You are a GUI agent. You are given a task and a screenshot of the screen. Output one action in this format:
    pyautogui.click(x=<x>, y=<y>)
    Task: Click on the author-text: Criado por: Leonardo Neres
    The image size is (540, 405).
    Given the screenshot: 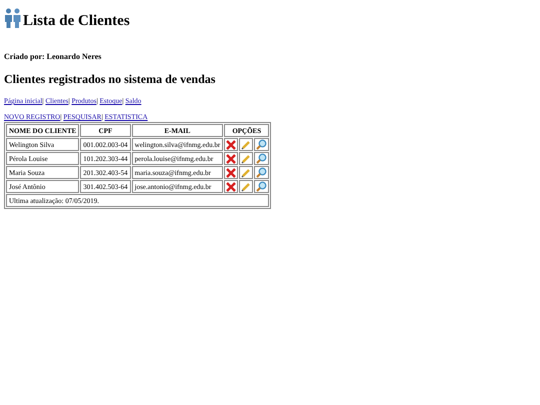 What is the action you would take?
    pyautogui.click(x=53, y=56)
    